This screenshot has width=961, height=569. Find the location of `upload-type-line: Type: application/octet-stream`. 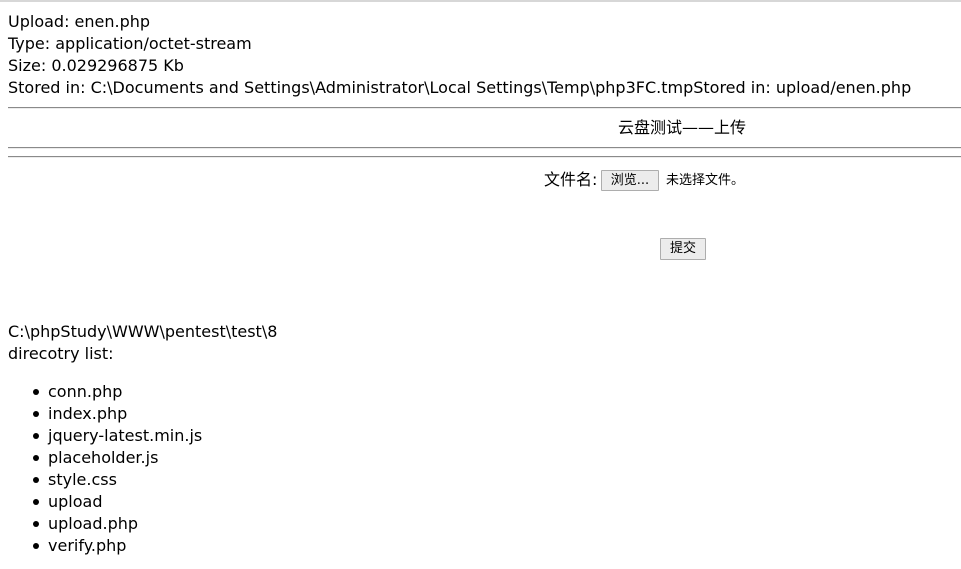

upload-type-line: Type: application/octet-stream is located at coordinates (130, 43).